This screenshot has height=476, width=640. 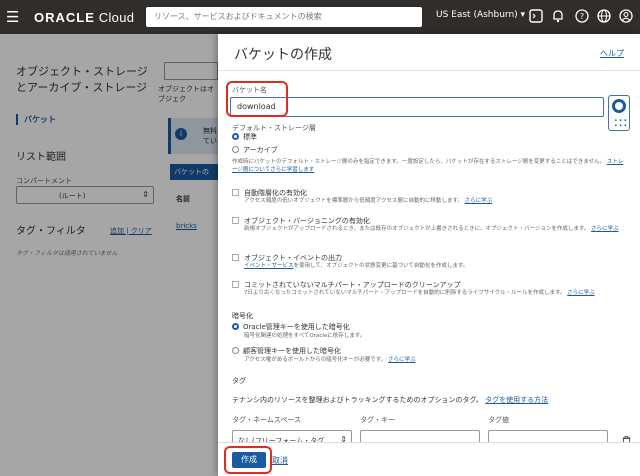 I want to click on radio-archive, so click(x=235, y=149).